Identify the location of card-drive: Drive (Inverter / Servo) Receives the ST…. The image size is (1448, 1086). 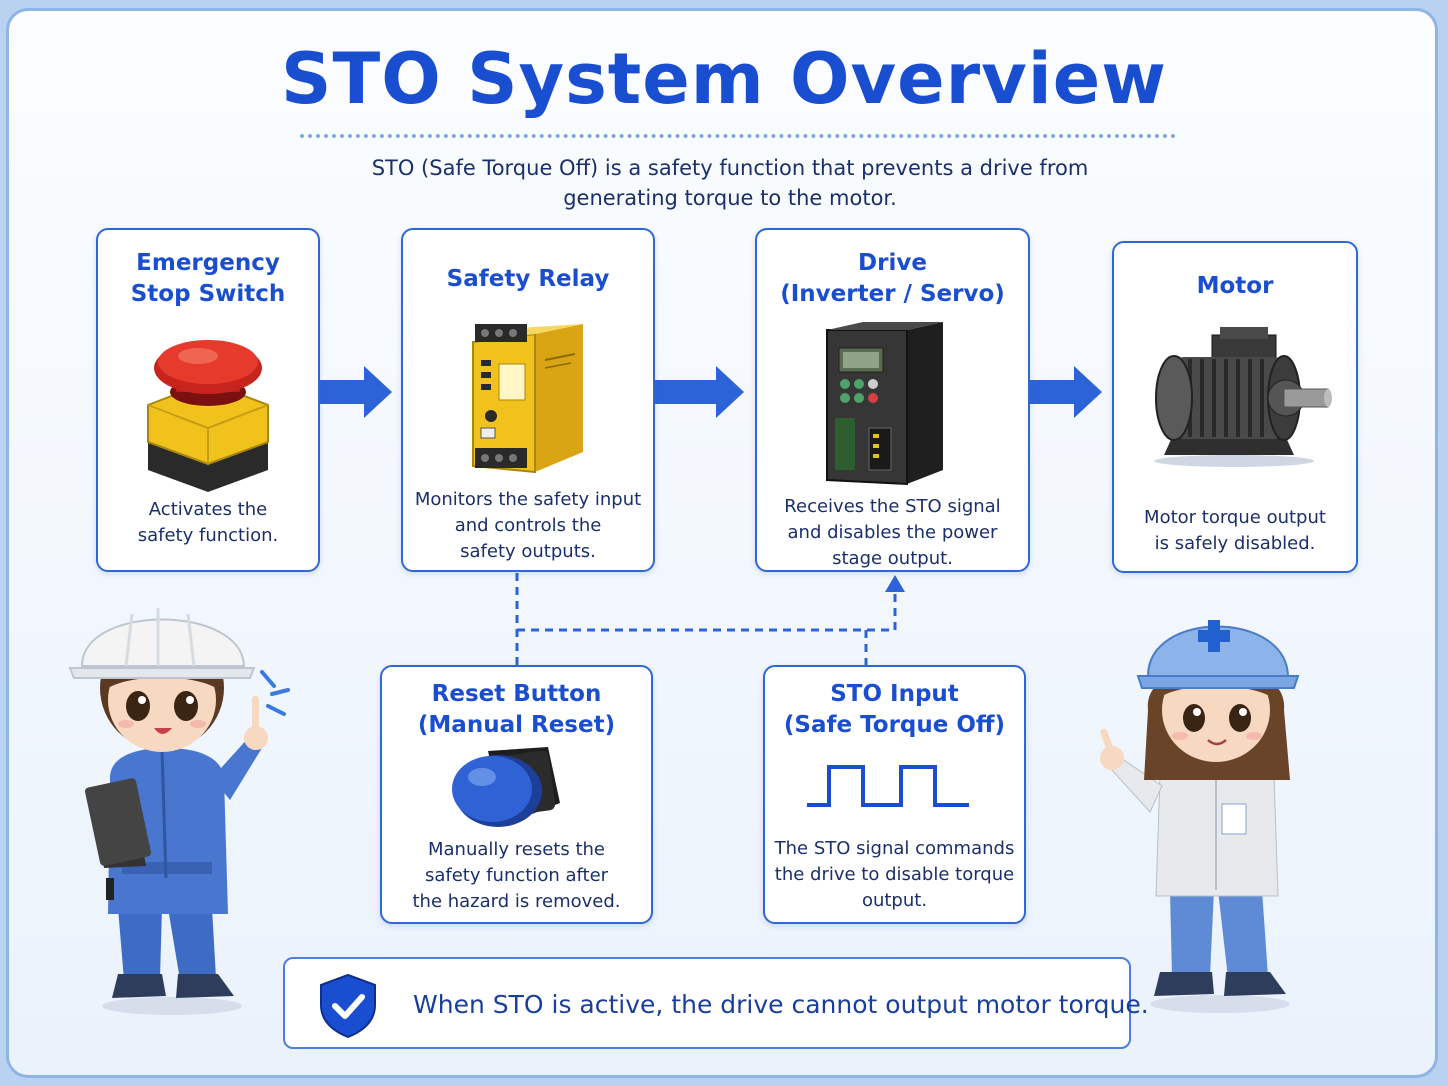
(892, 400).